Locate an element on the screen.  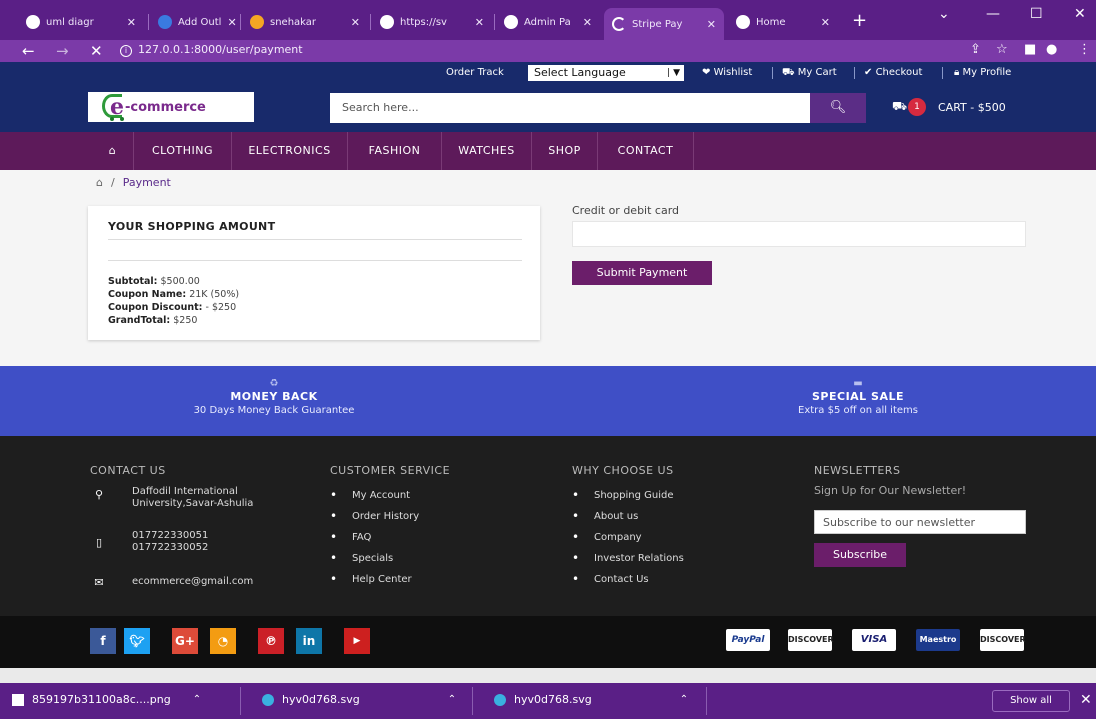
newsletter-email-input: Subscribe to our newsletter is located at coordinates (920, 522).